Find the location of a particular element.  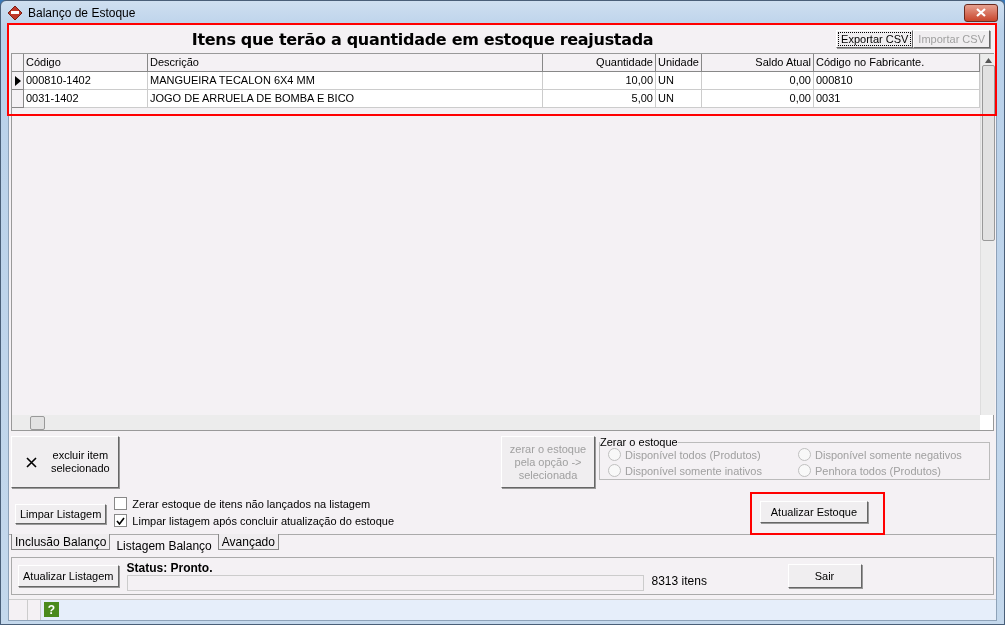

update-stock-button: Atualizar Estoque is located at coordinates (813, 512).